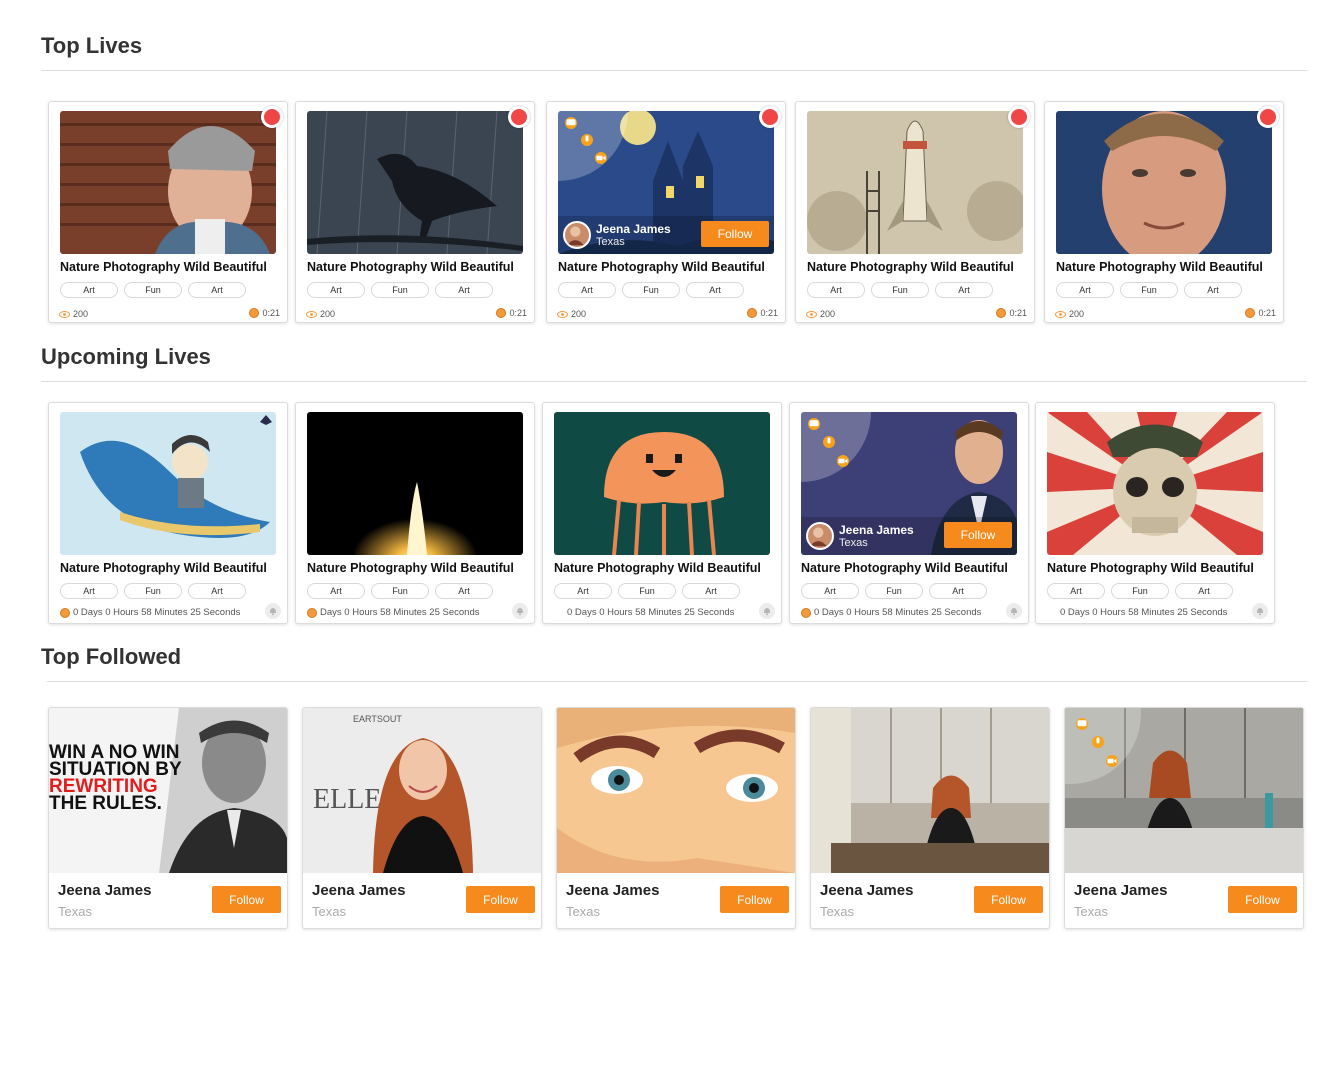 The height and width of the screenshot is (1070, 1328). I want to click on section-title-top-lives: Top Lives, so click(92, 45).